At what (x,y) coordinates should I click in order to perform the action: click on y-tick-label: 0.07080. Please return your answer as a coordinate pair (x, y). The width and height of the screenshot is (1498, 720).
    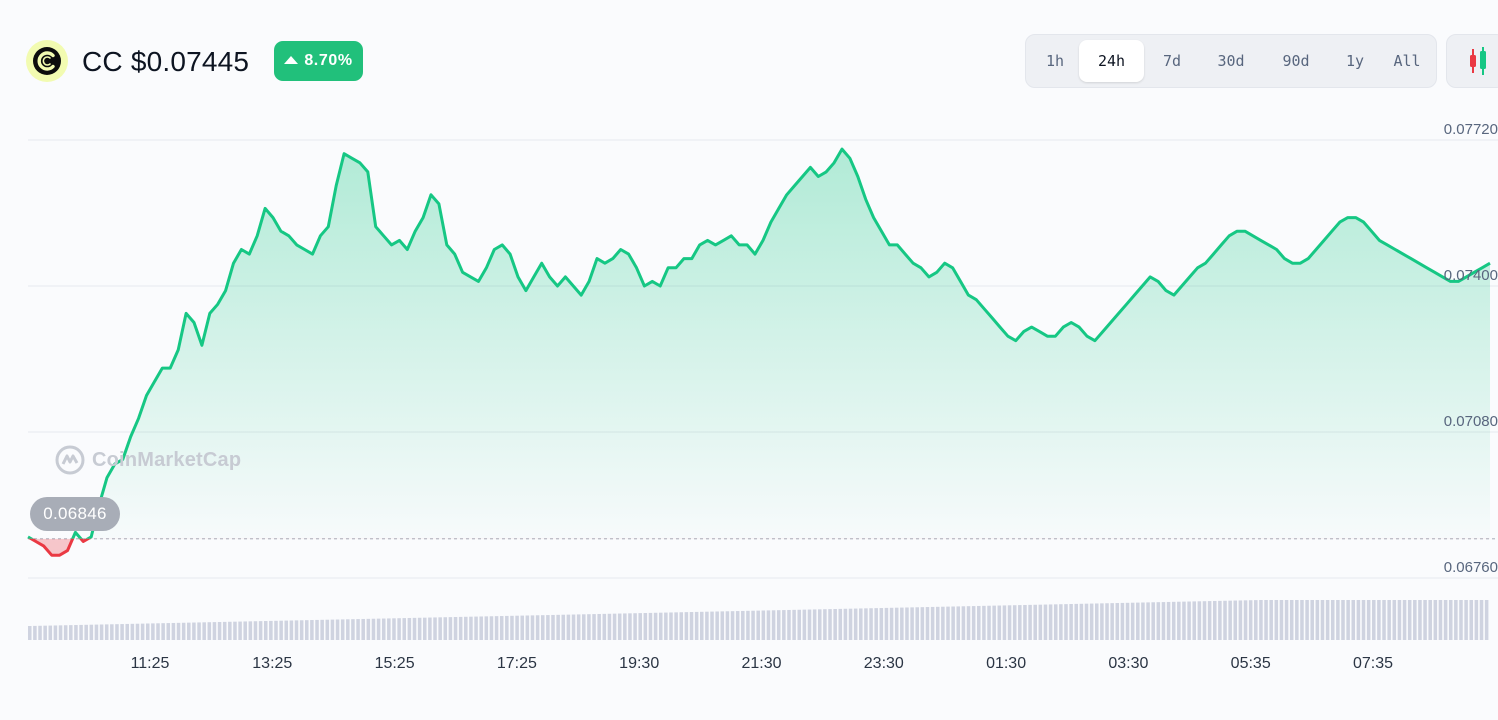
    Looking at the image, I should click on (1471, 421).